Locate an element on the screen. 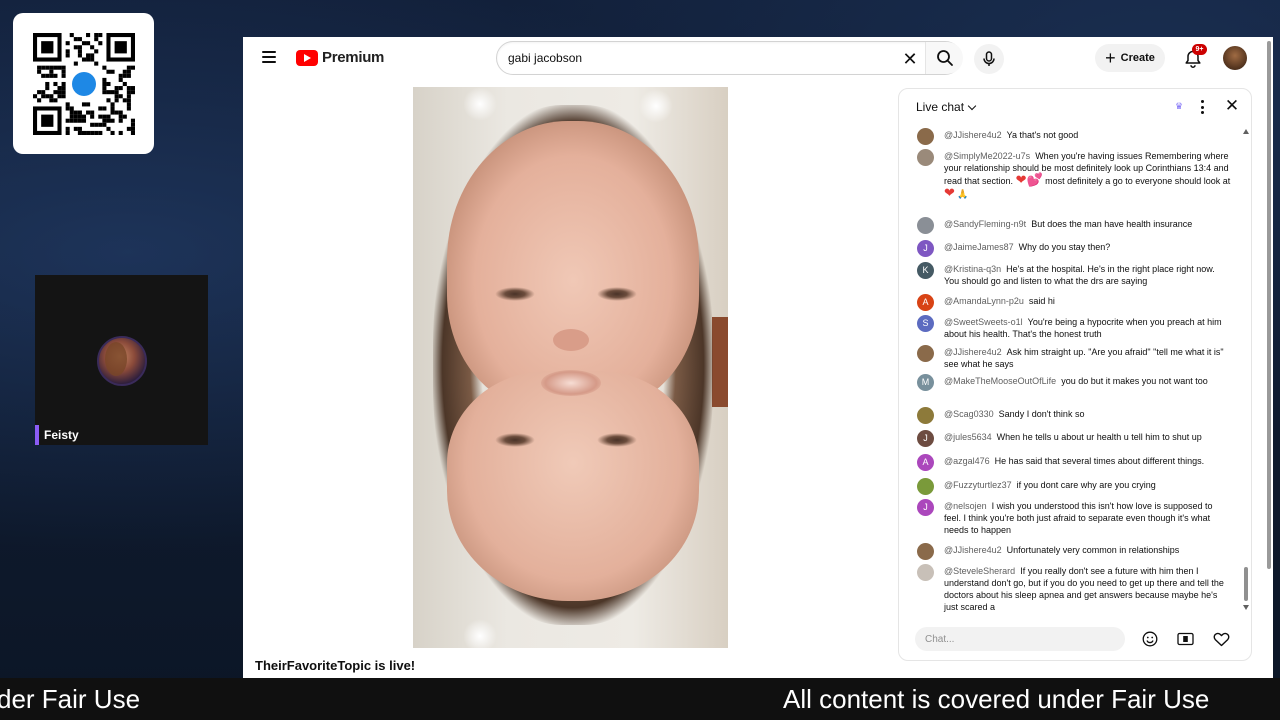  like-button is located at coordinates (1221, 639).